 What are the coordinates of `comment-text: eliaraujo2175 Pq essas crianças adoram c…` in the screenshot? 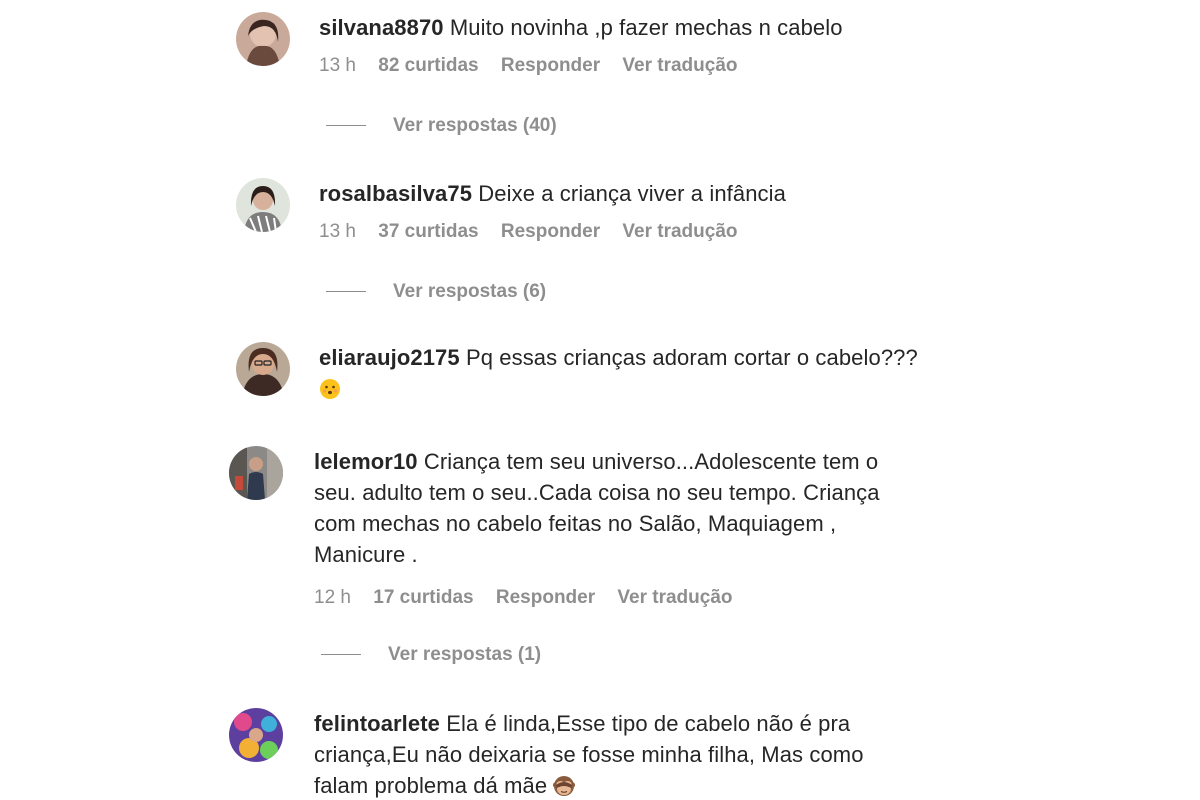 It's located at (649, 357).